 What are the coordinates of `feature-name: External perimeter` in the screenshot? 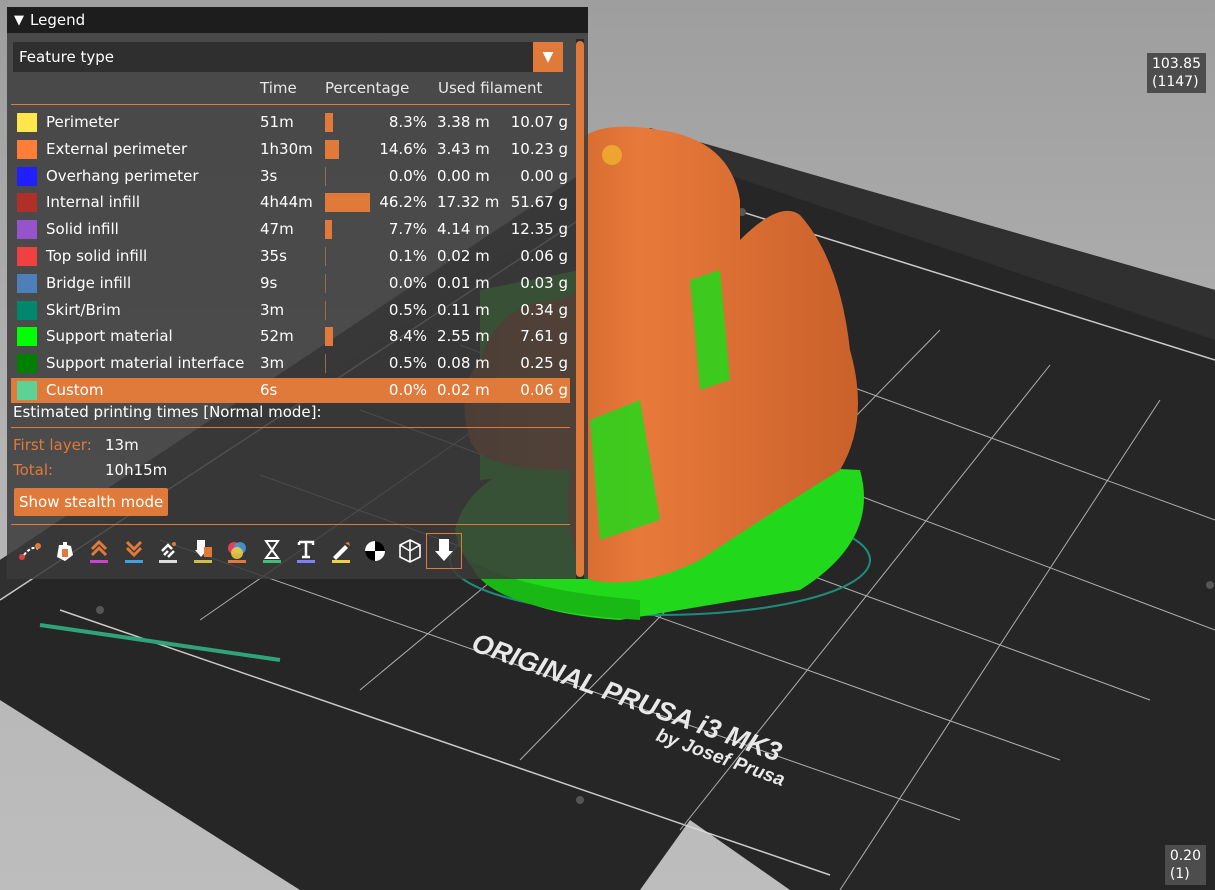 It's located at (117, 148).